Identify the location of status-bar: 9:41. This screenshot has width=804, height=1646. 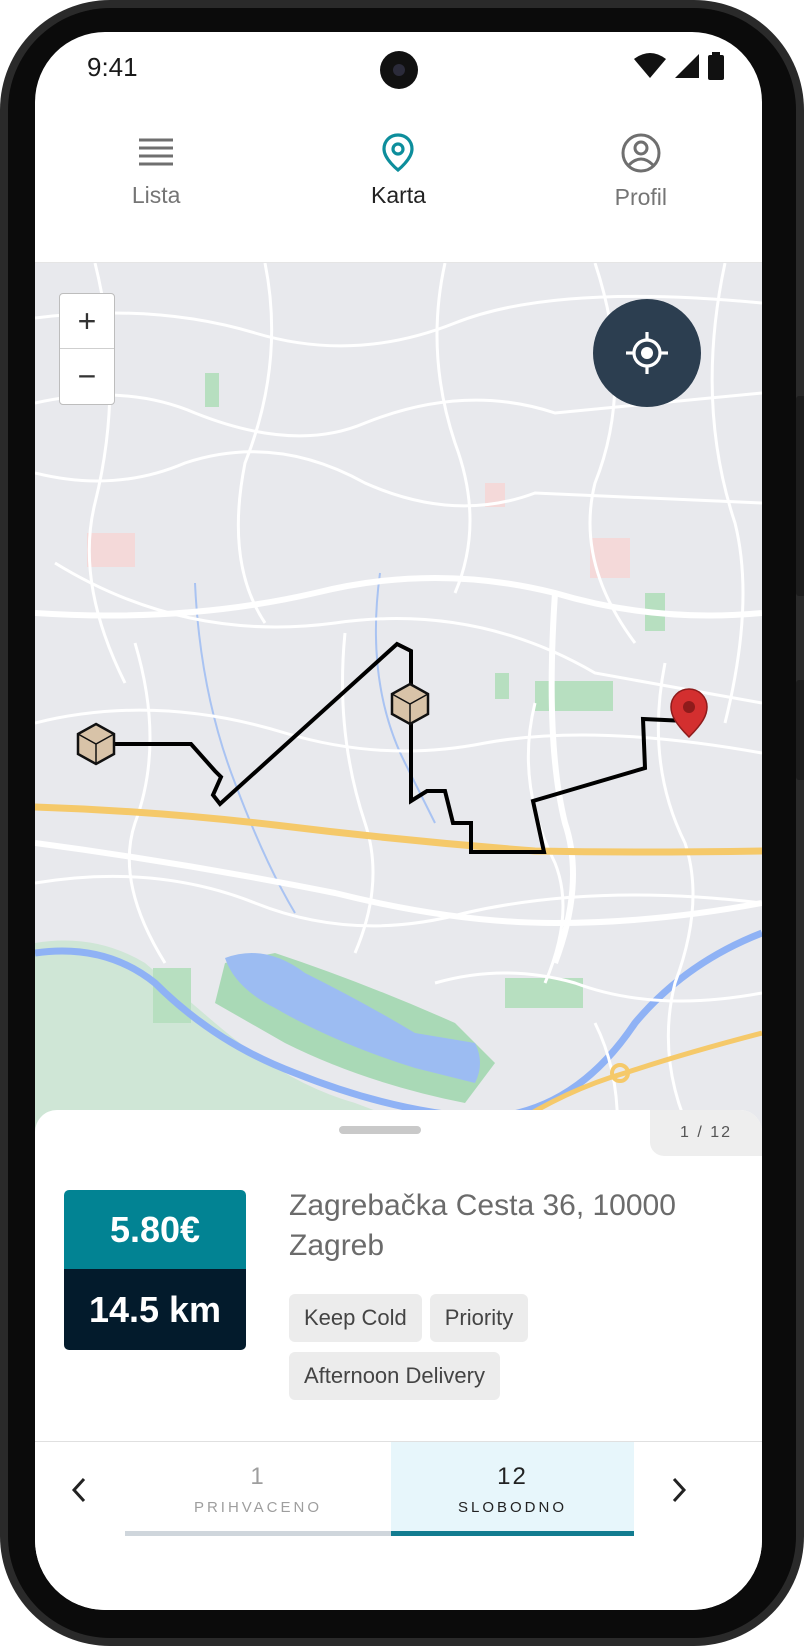
(398, 67).